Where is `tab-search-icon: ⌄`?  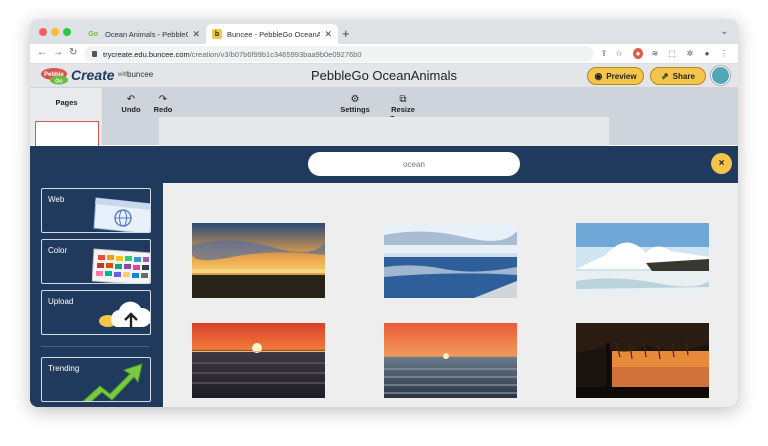 tab-search-icon: ⌄ is located at coordinates (724, 31).